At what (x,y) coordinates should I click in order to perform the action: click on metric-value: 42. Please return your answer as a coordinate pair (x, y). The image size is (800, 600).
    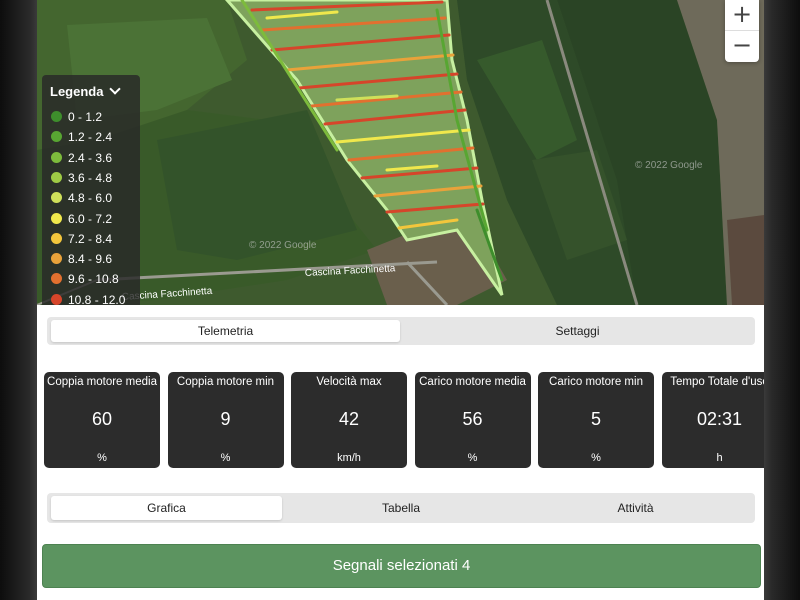
    Looking at the image, I should click on (349, 419).